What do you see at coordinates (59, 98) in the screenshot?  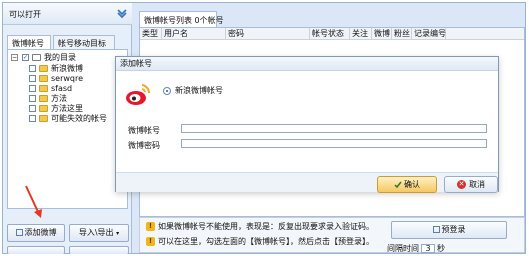 I see `tree-item-label: 方法` at bounding box center [59, 98].